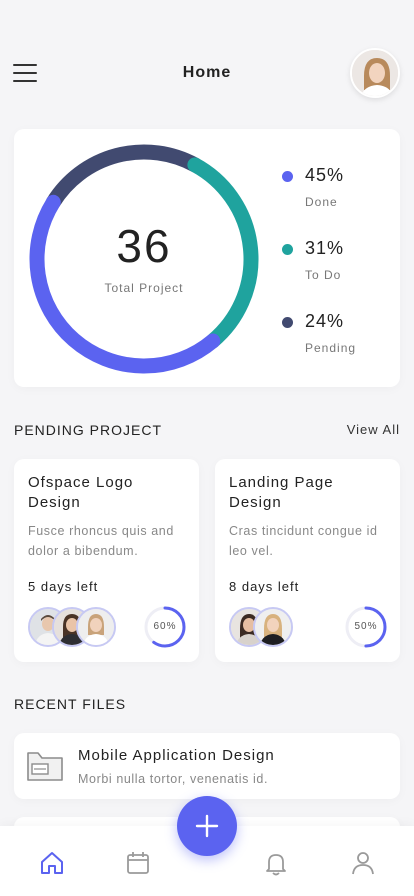 This screenshot has height=896, width=414. What do you see at coordinates (287, 322) in the screenshot?
I see `pending-dot-icon` at bounding box center [287, 322].